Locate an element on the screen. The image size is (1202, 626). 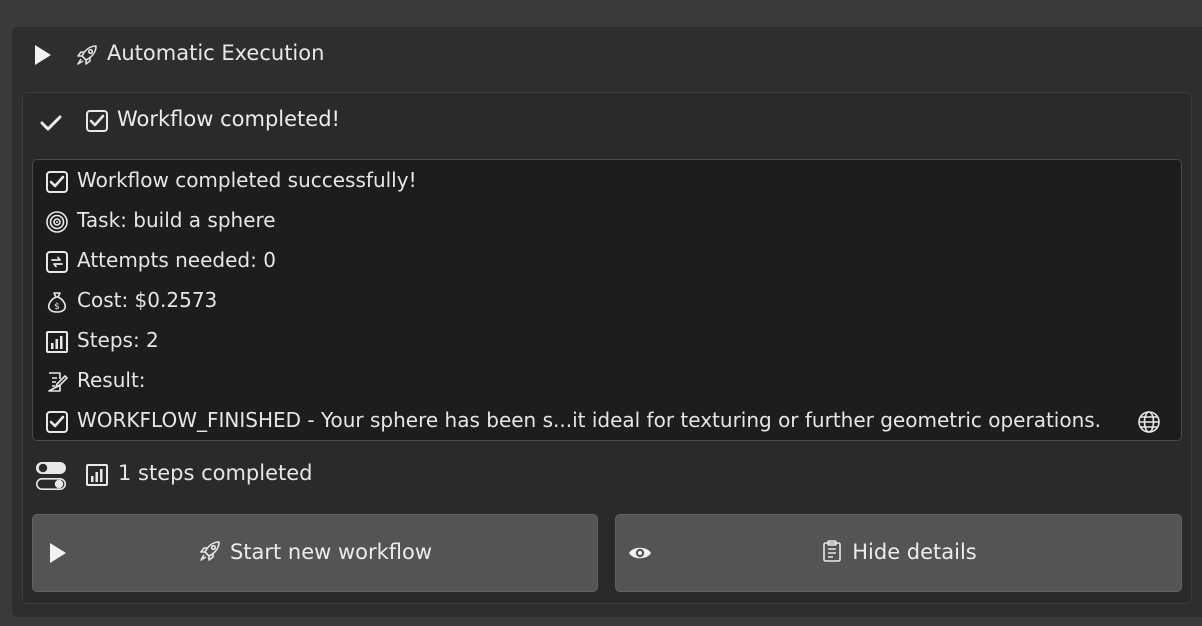
status-title: Workflow completed! is located at coordinates (228, 119).